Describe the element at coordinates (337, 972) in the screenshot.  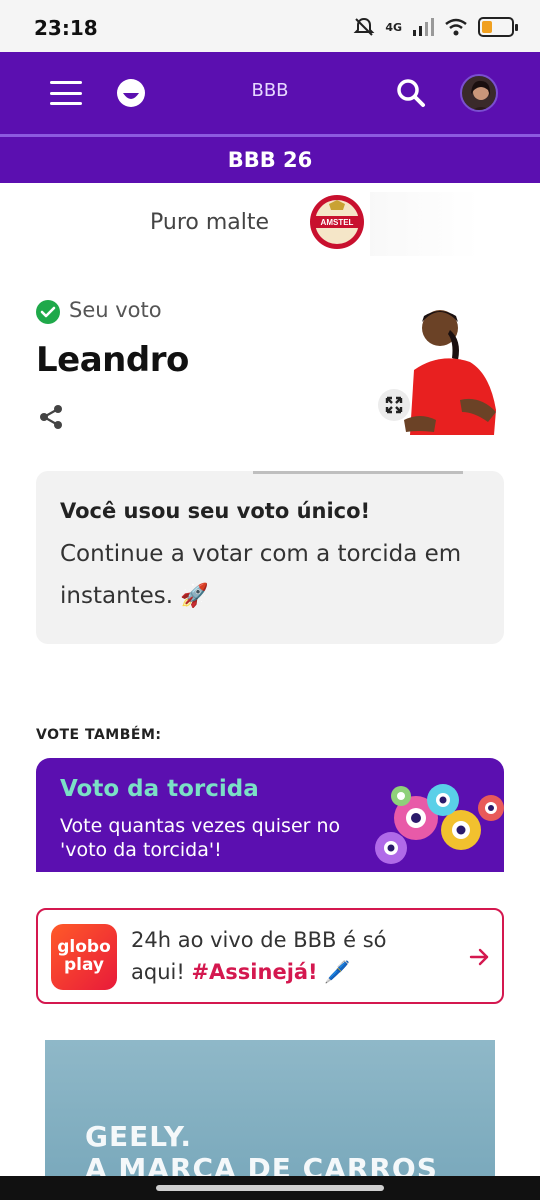
I see `pen-emoji: 🖊️` at that location.